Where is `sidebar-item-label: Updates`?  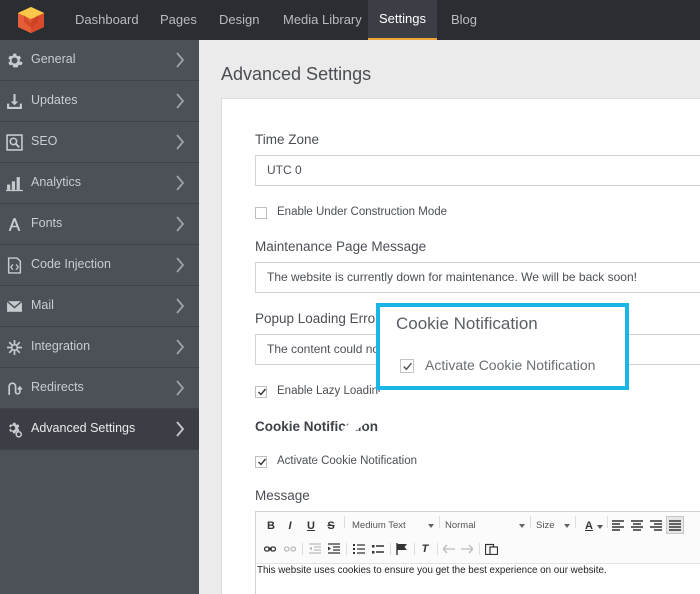
sidebar-item-label: Updates is located at coordinates (54, 100).